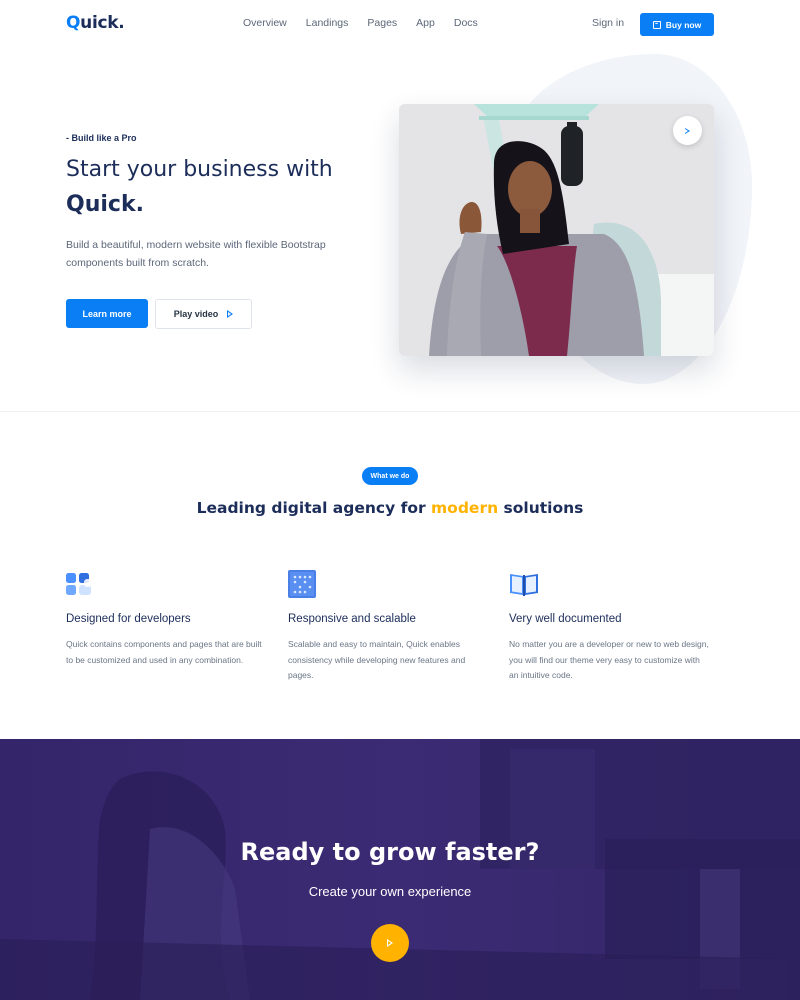  What do you see at coordinates (302, 584) in the screenshot?
I see `grid-panel-icon` at bounding box center [302, 584].